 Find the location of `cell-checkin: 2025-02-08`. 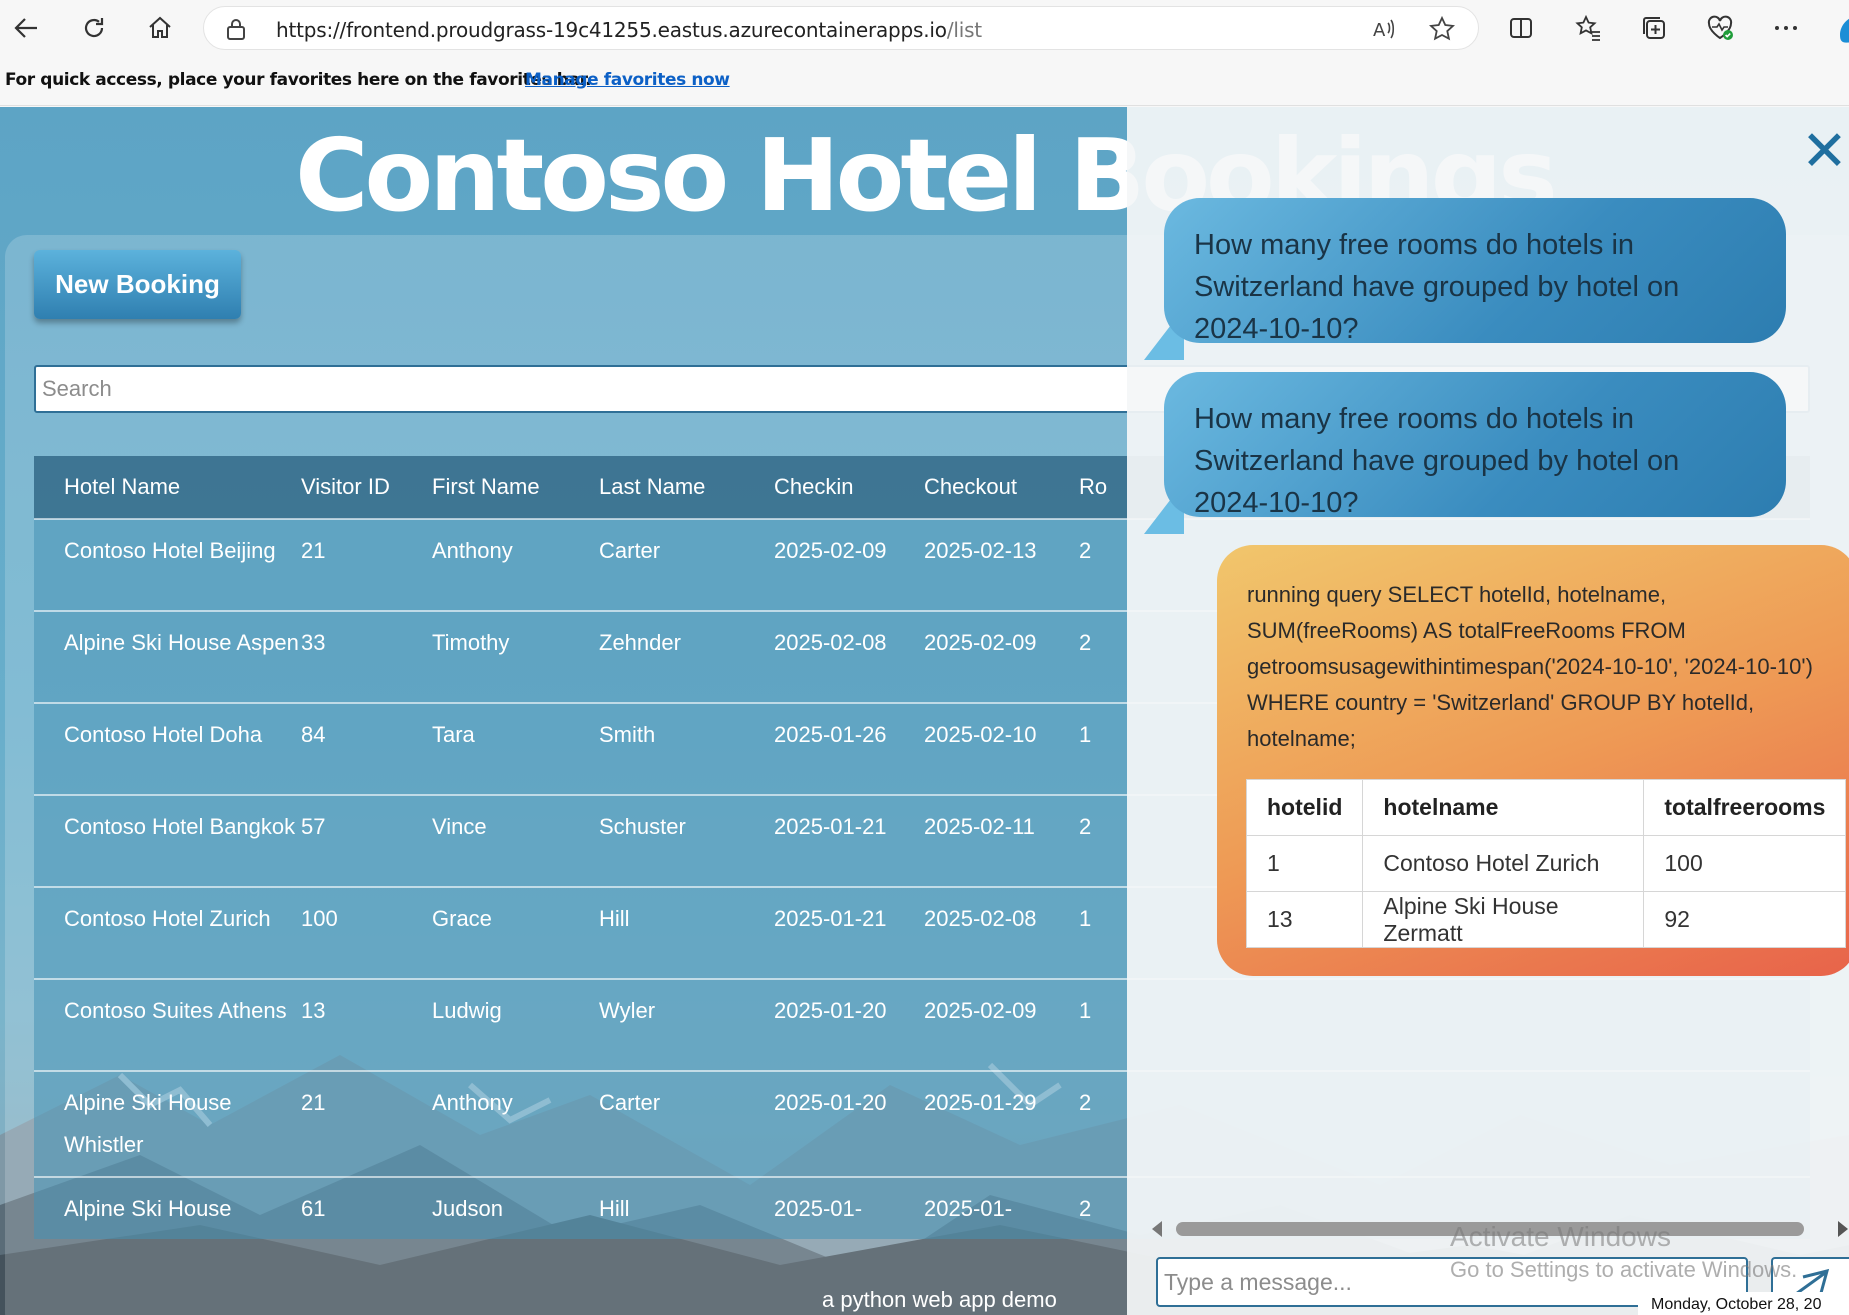

cell-checkin: 2025-02-08 is located at coordinates (849, 656).